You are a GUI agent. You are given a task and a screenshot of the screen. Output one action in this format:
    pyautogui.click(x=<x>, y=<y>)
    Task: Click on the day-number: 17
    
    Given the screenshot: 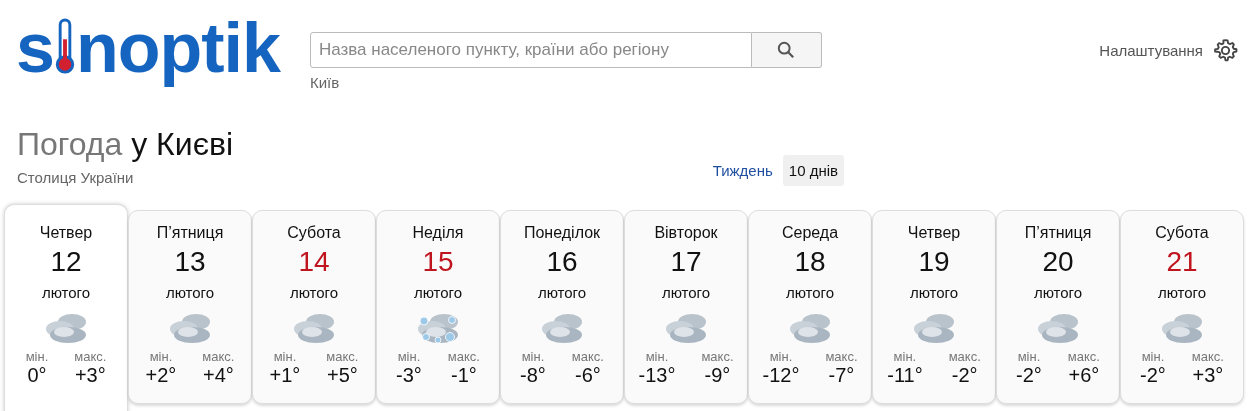 What is the action you would take?
    pyautogui.click(x=686, y=262)
    